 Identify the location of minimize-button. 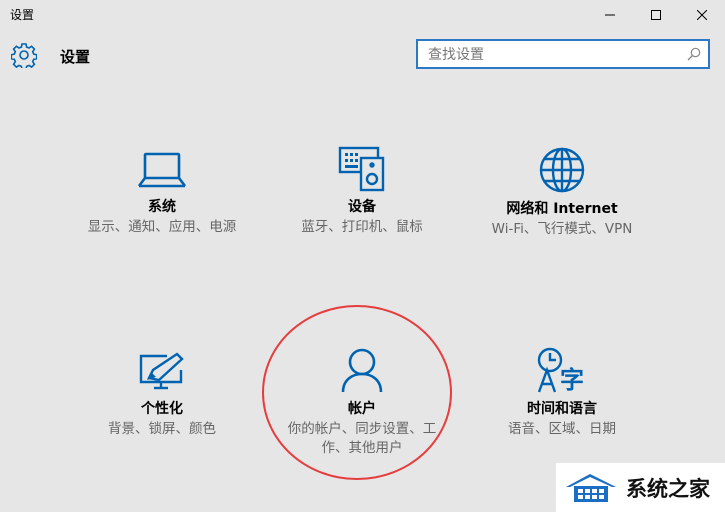
(610, 15).